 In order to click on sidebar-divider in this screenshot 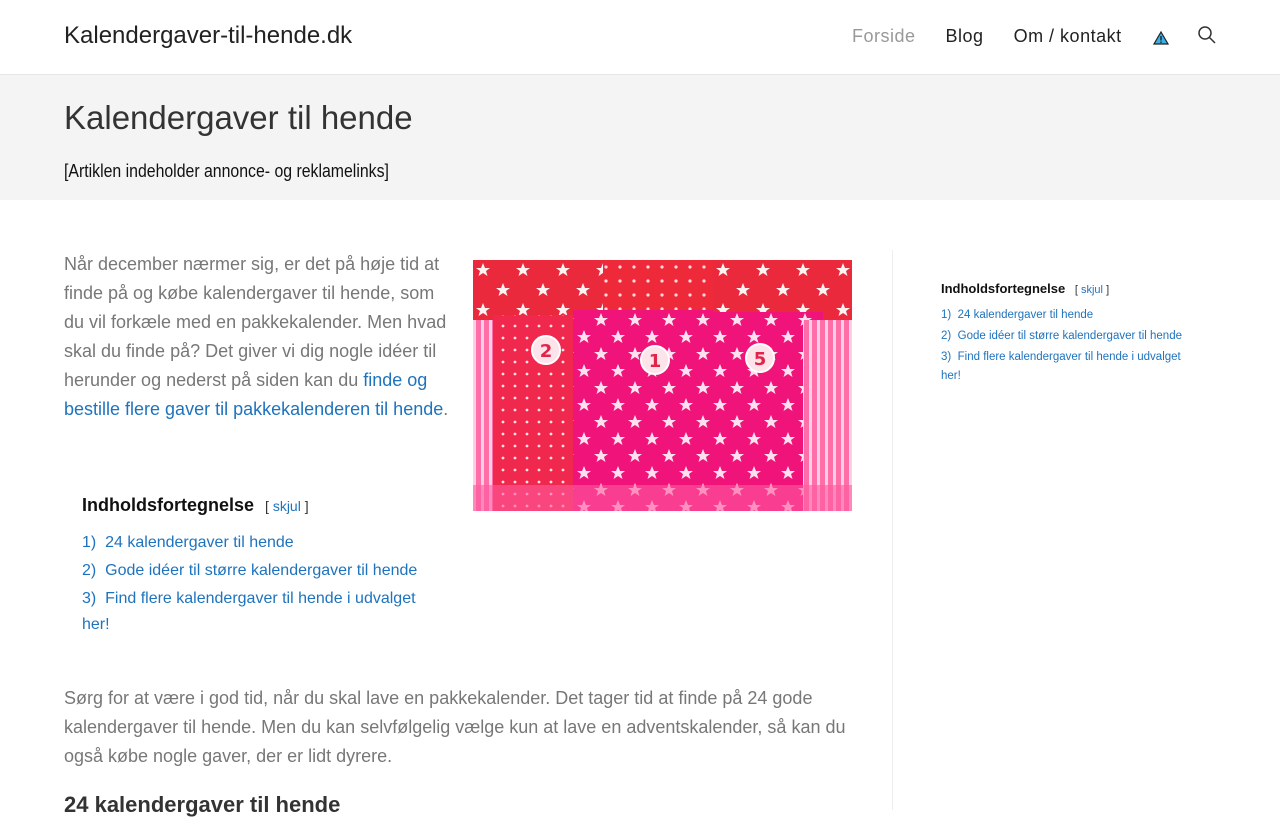, I will do `click(892, 530)`.